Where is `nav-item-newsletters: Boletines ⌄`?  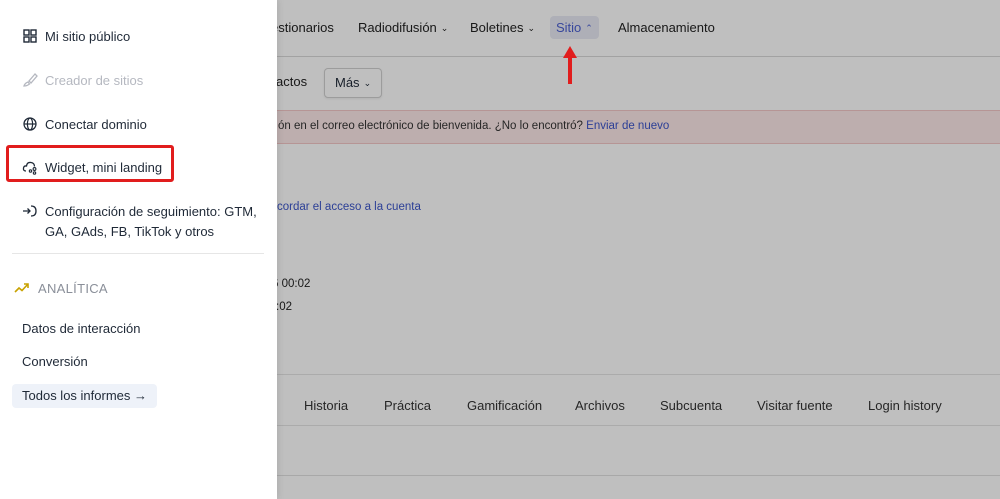 nav-item-newsletters: Boletines ⌄ is located at coordinates (502, 27).